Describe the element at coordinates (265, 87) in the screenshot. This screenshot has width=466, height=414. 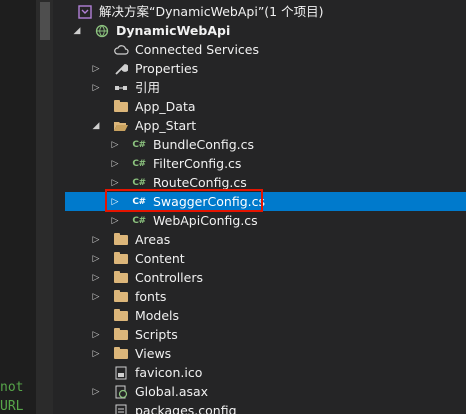
I see `tree-item-references: ▷ 引用` at that location.